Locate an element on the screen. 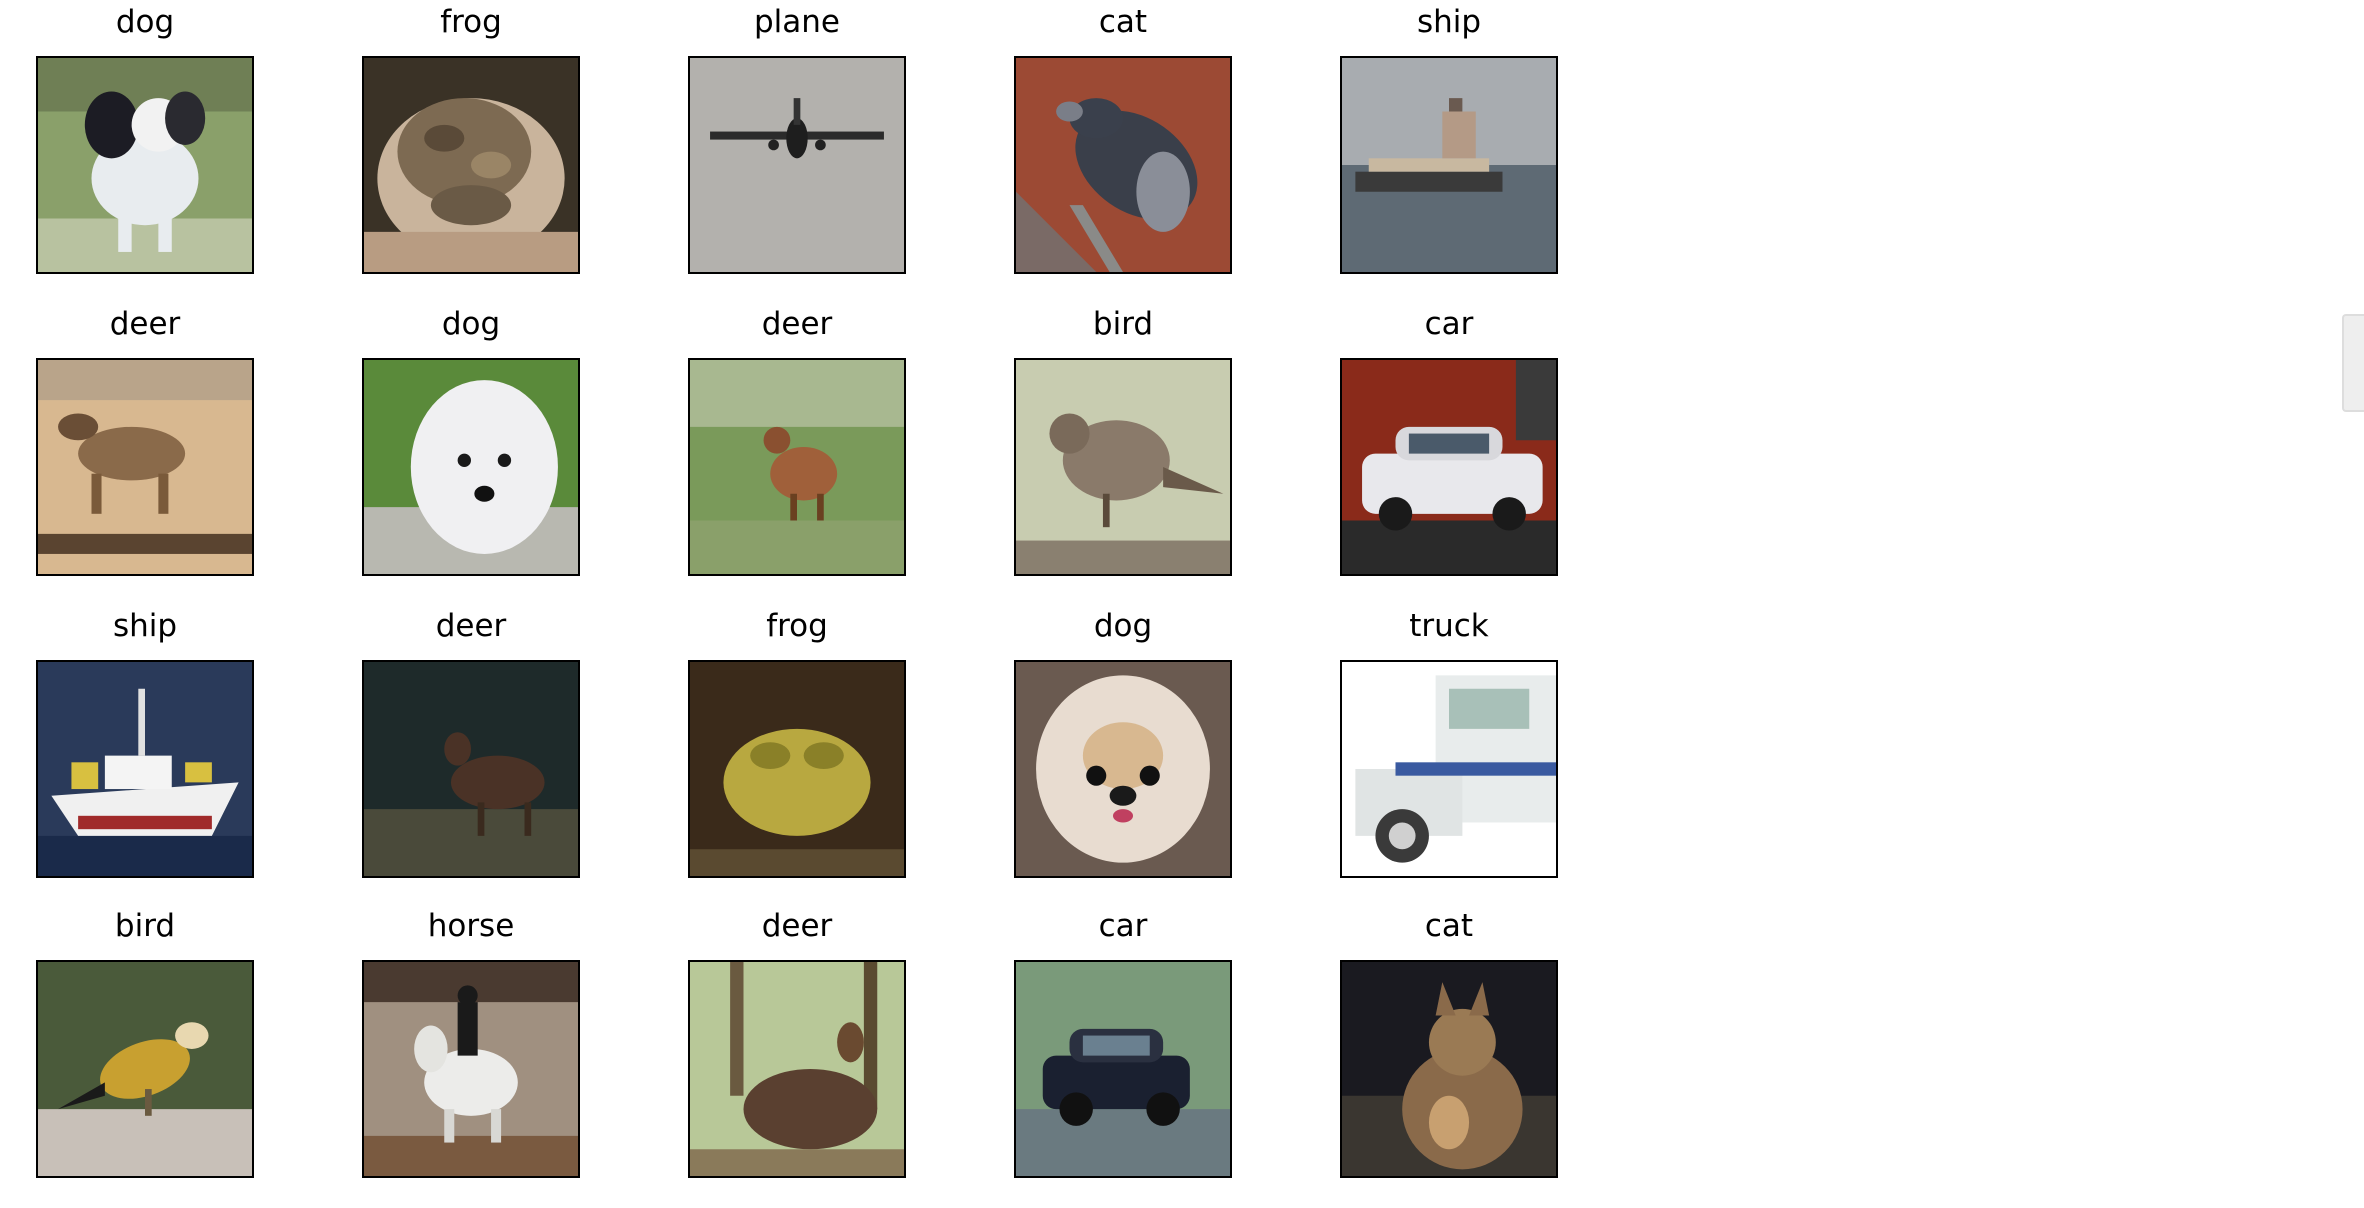  image-title: plane is located at coordinates (796, 22).